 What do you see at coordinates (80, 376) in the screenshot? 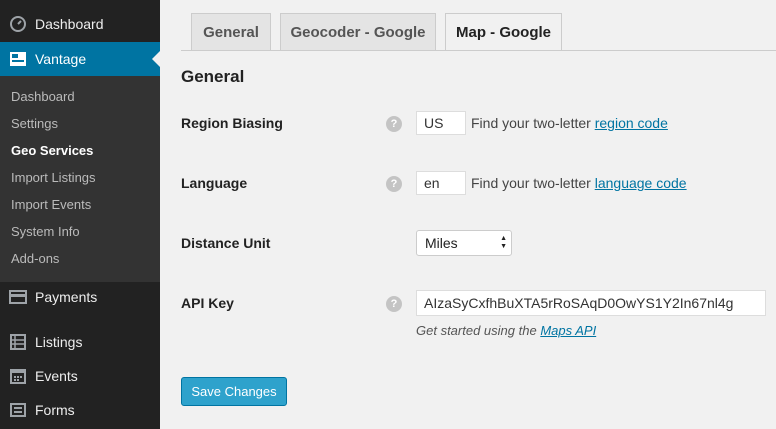
I see `menu-events: Events` at bounding box center [80, 376].